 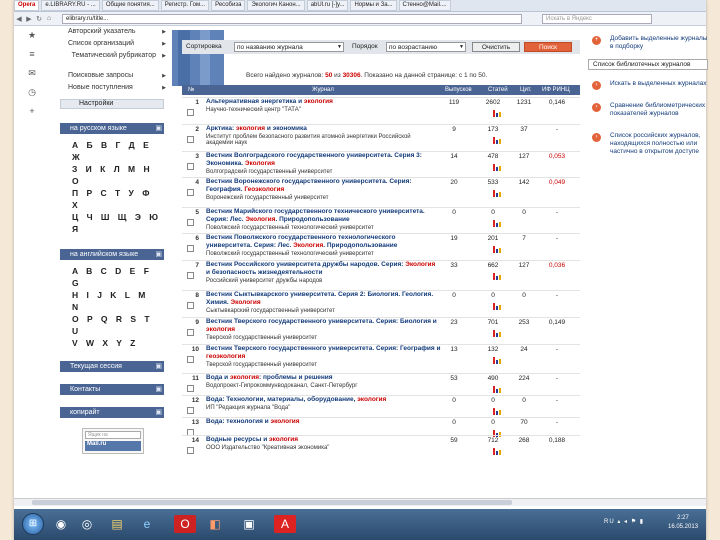 What do you see at coordinates (272, 502) in the screenshot?
I see `scrollbar-thumb` at bounding box center [272, 502].